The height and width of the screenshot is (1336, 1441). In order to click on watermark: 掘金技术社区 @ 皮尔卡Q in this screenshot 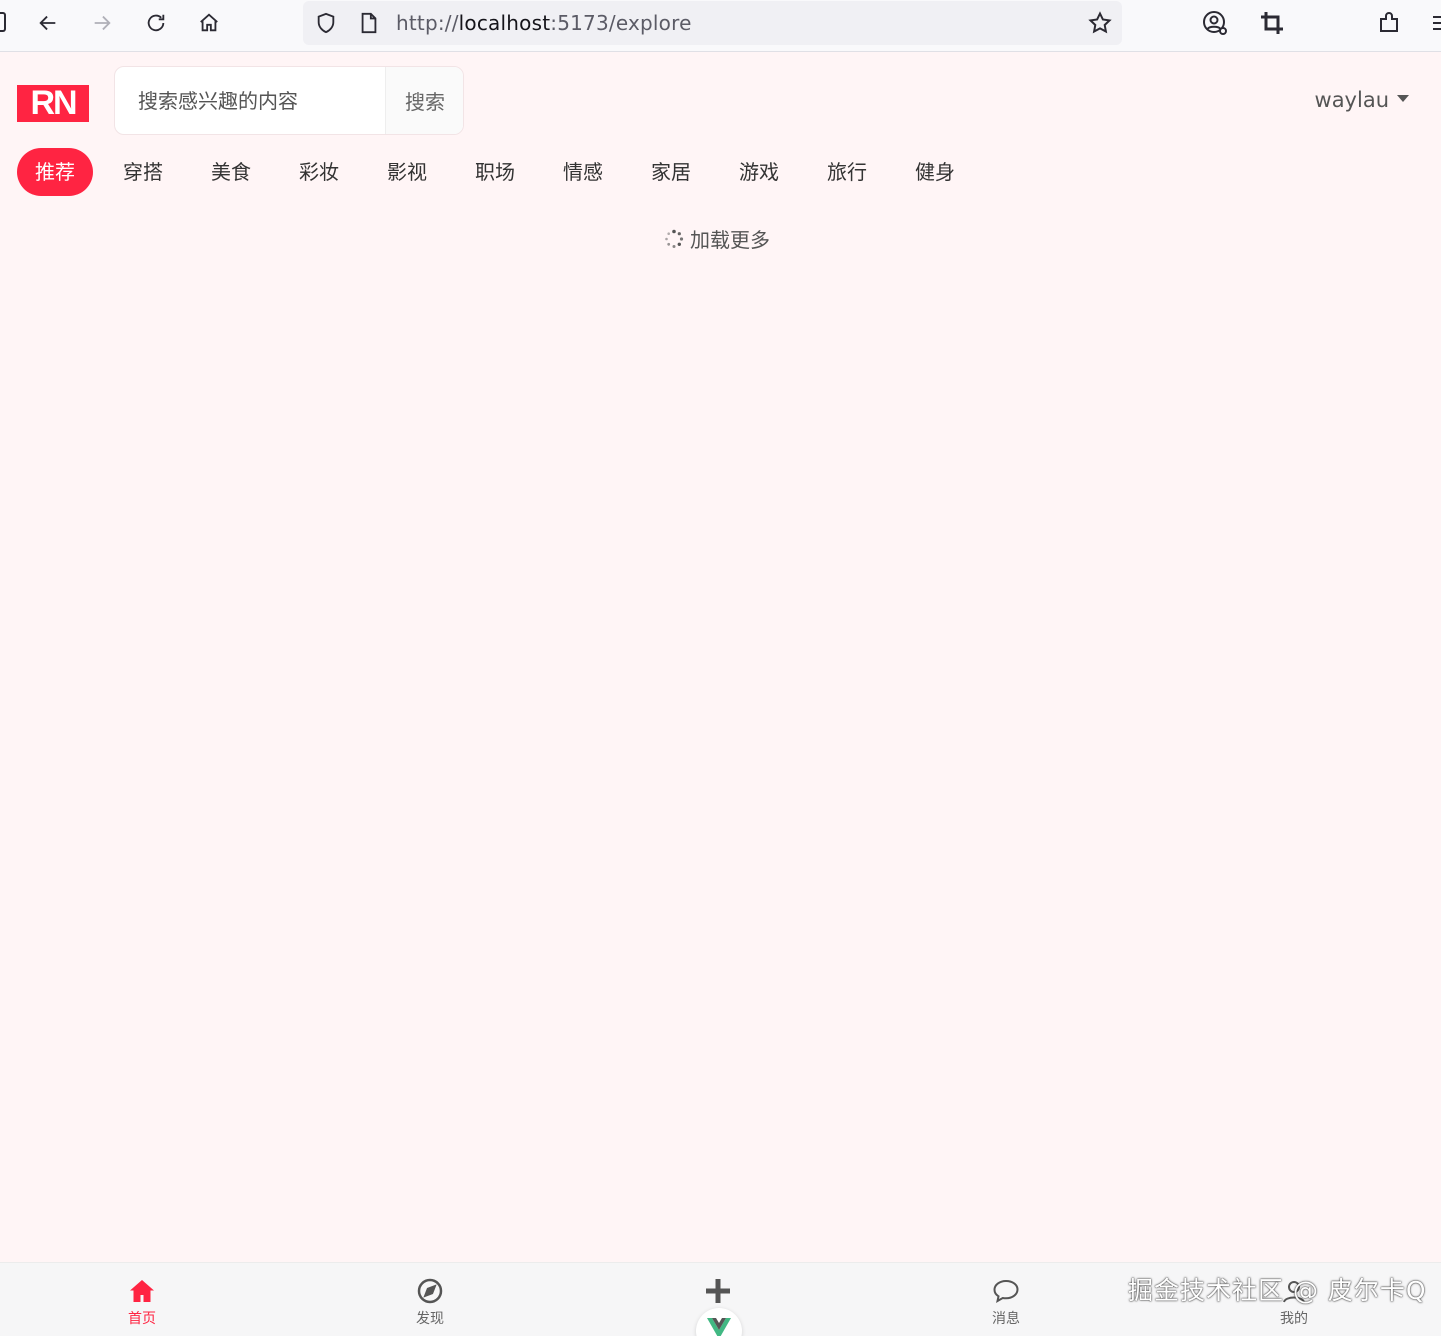, I will do `click(1277, 1290)`.